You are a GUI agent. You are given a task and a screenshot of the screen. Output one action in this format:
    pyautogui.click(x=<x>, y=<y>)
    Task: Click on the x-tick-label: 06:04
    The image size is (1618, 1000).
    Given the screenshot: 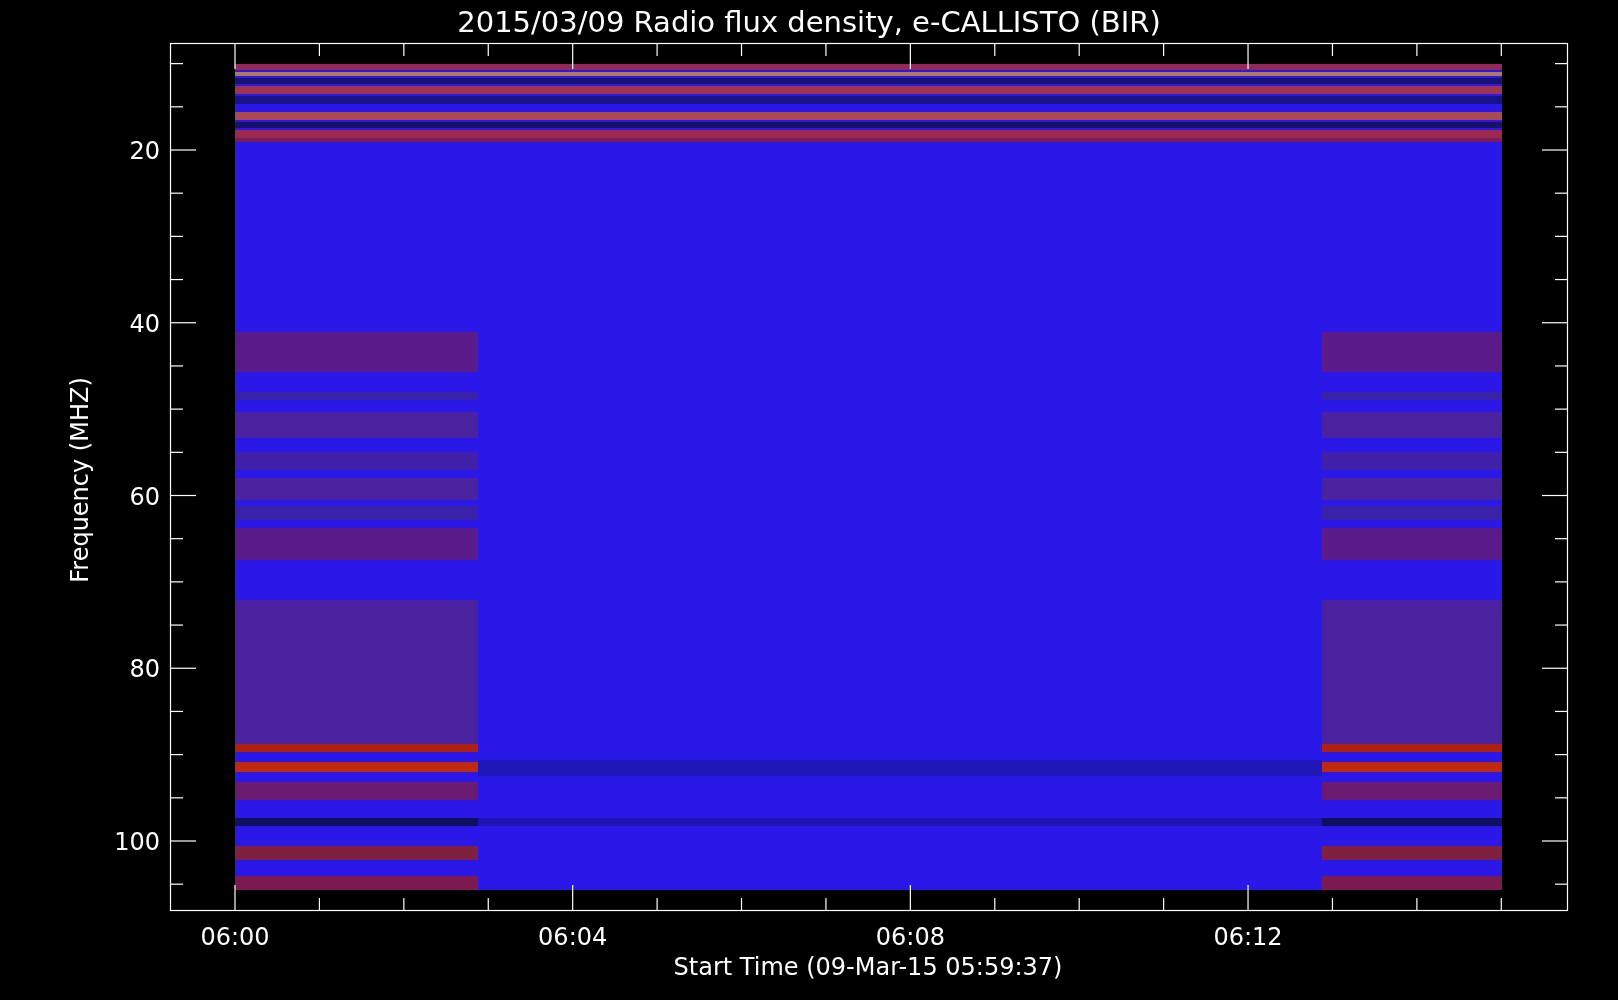 What is the action you would take?
    pyautogui.click(x=573, y=937)
    